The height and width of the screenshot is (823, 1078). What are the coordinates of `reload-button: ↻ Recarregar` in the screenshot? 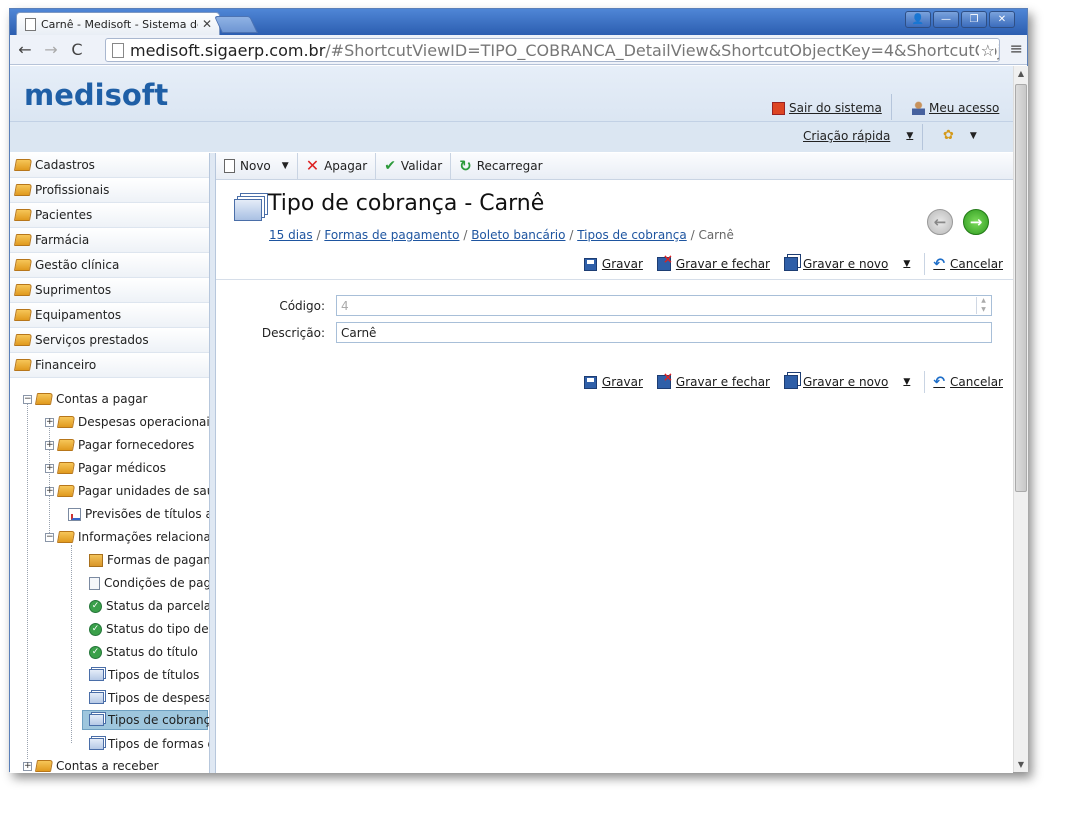 It's located at (500, 166).